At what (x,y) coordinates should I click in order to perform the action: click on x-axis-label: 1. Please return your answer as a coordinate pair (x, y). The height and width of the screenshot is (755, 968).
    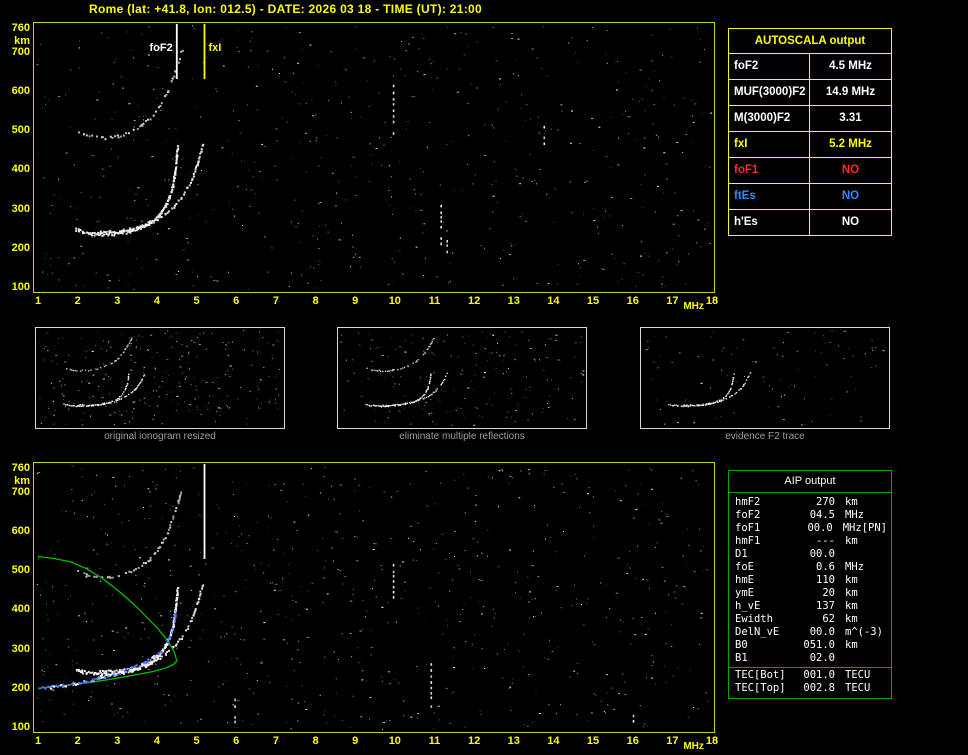
    Looking at the image, I should click on (38, 301).